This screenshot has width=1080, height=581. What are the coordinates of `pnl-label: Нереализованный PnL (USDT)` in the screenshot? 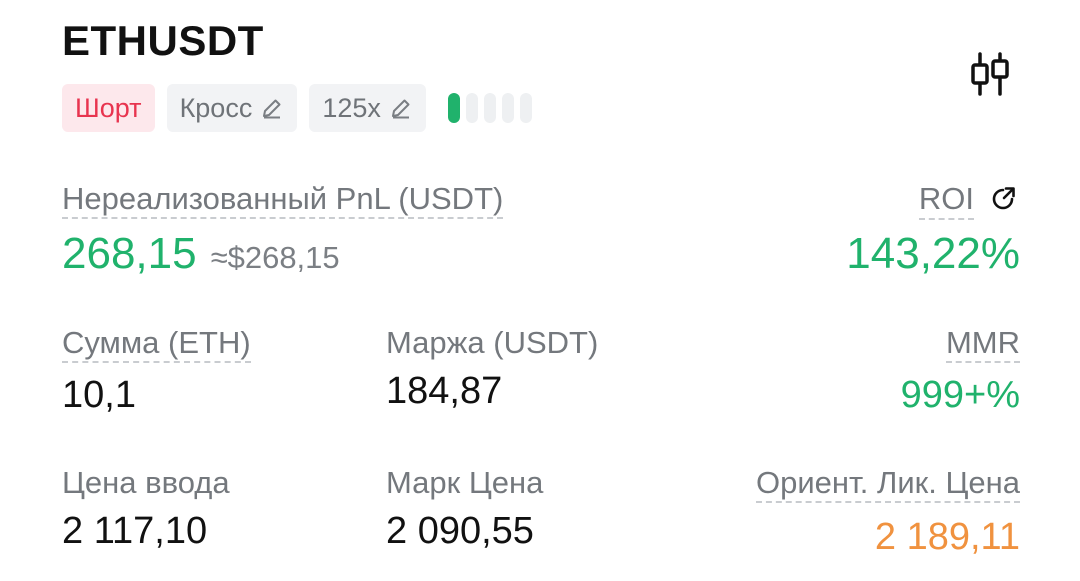 It's located at (283, 200).